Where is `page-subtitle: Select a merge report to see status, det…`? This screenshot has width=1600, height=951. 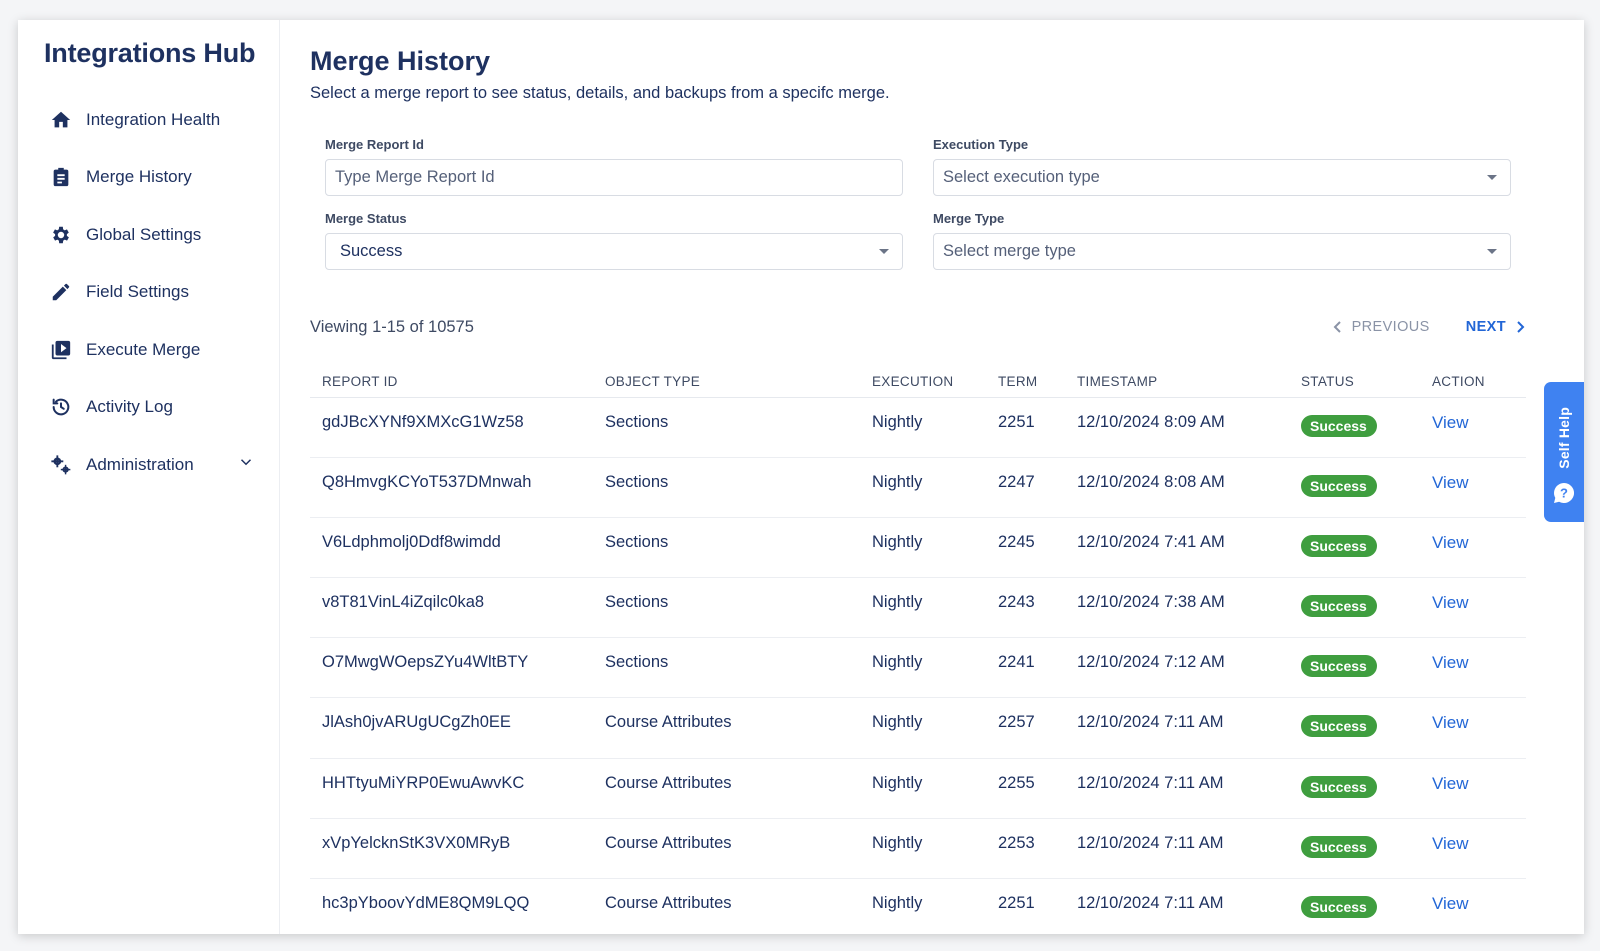
page-subtitle: Select a merge report to see status, det… is located at coordinates (600, 93).